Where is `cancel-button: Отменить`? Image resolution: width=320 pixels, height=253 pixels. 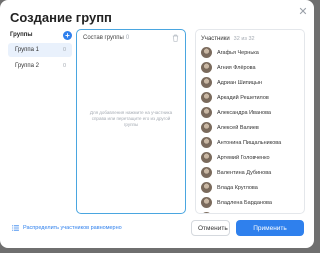 cancel-button: Отменить is located at coordinates (210, 228).